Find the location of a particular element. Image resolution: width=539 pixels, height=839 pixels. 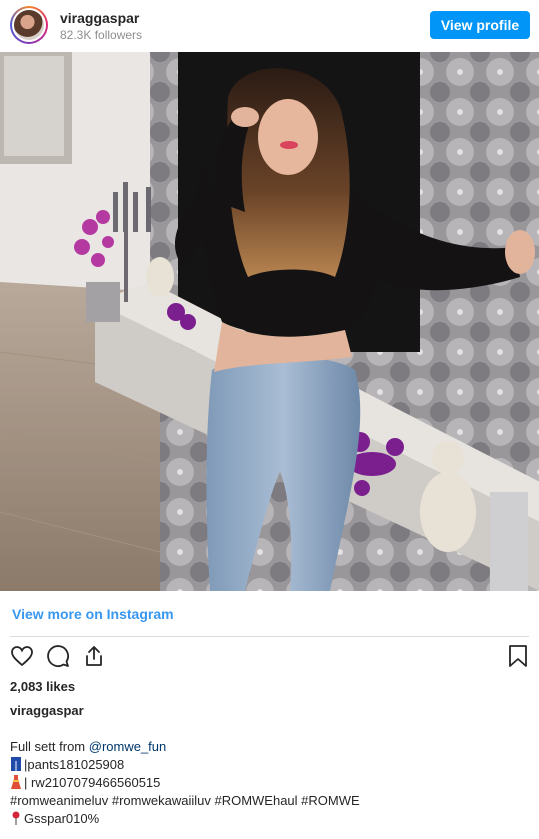

bookmark-icon is located at coordinates (518, 656).